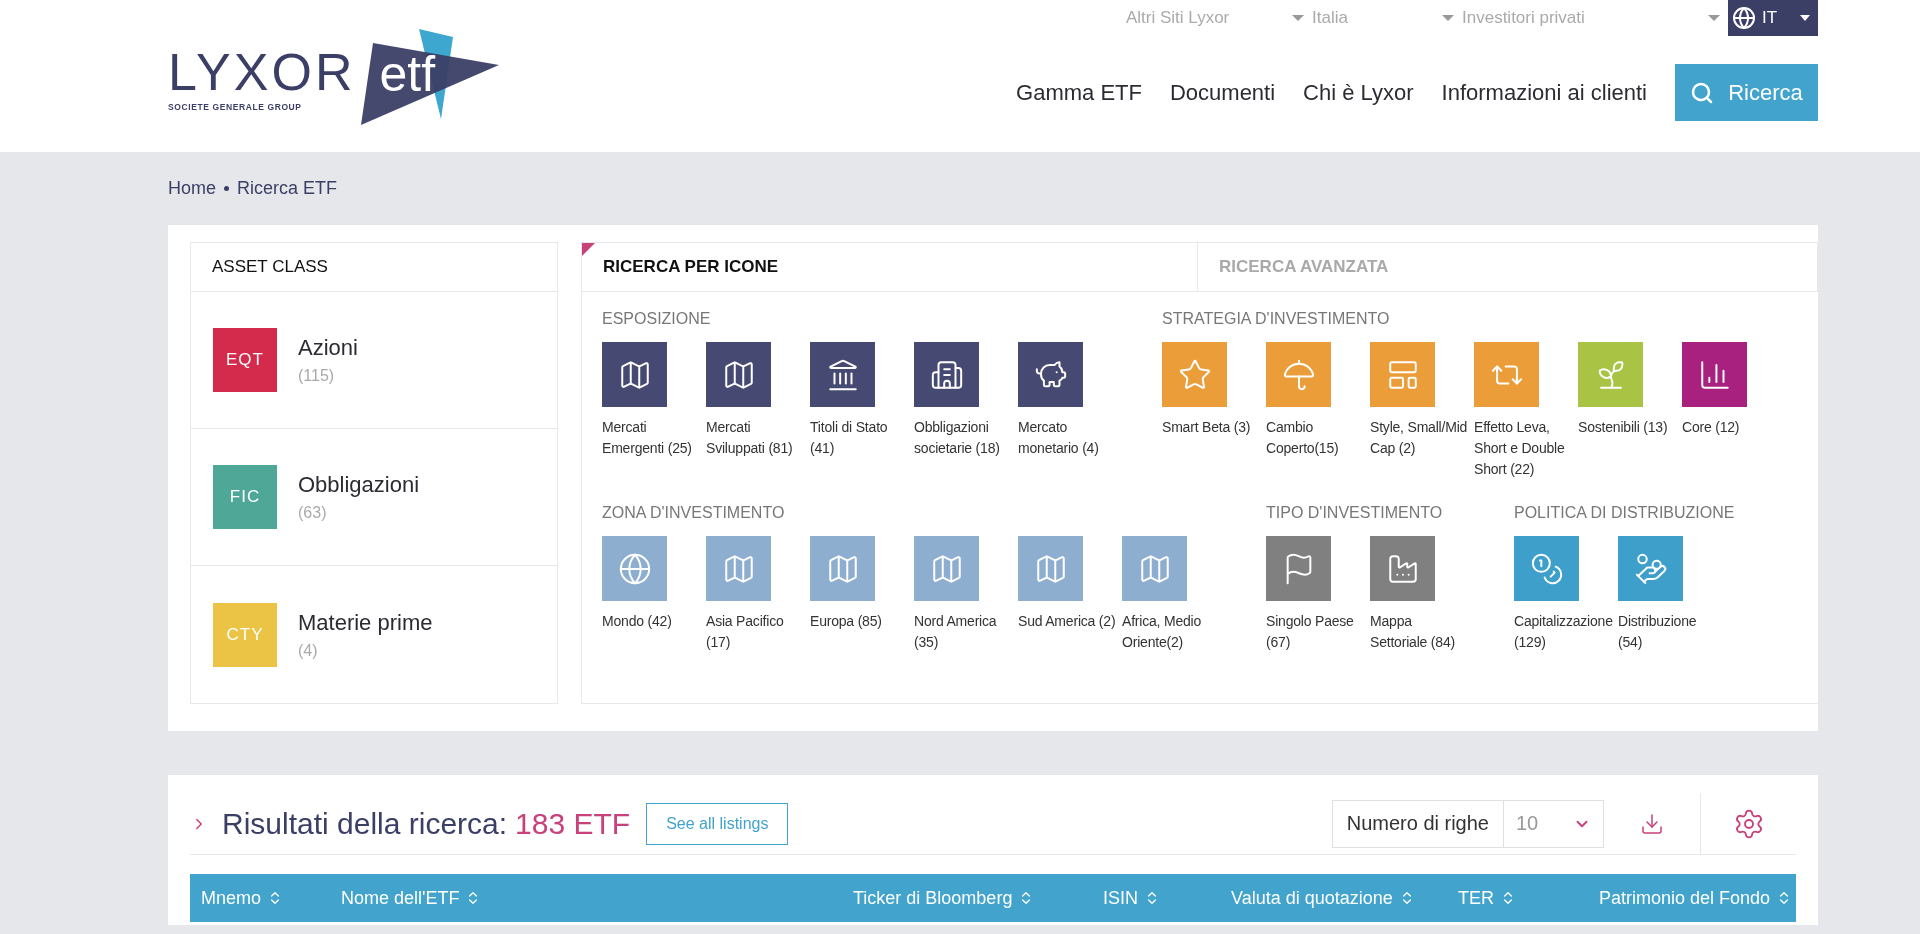  I want to click on category-heading: POLITICA DI DISTRIBUZIONE, so click(1624, 513).